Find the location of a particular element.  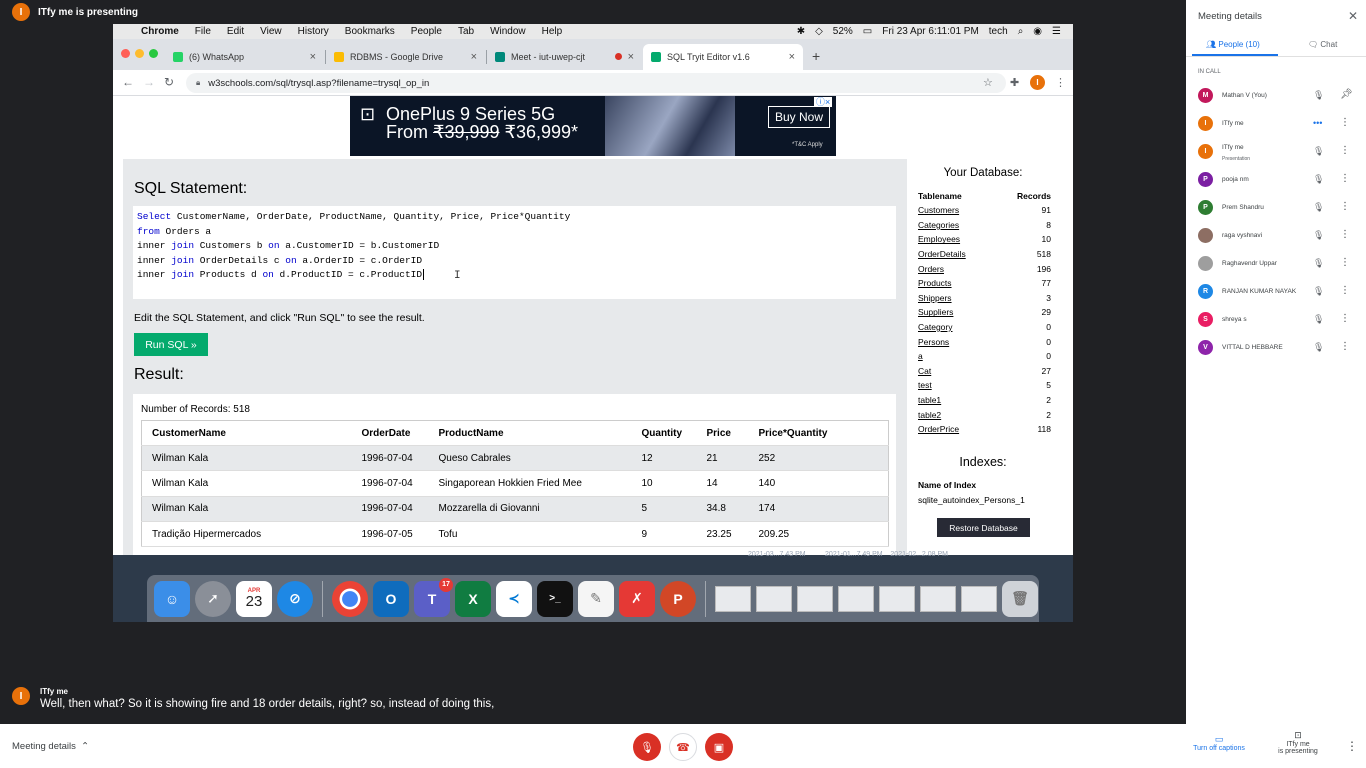

pin-icon: 📌︎ is located at coordinates (1346, 94).